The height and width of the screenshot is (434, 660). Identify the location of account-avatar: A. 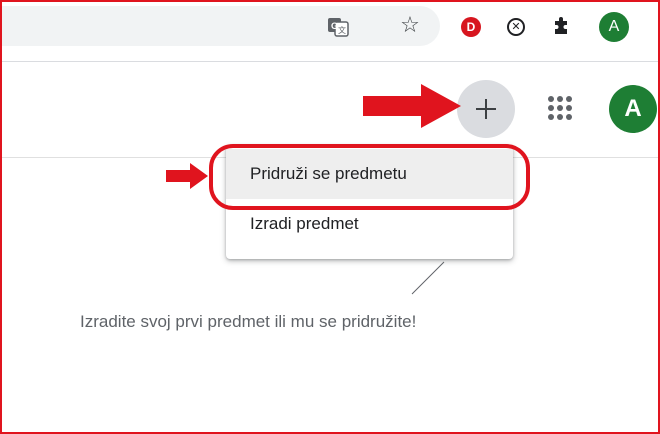
(633, 109).